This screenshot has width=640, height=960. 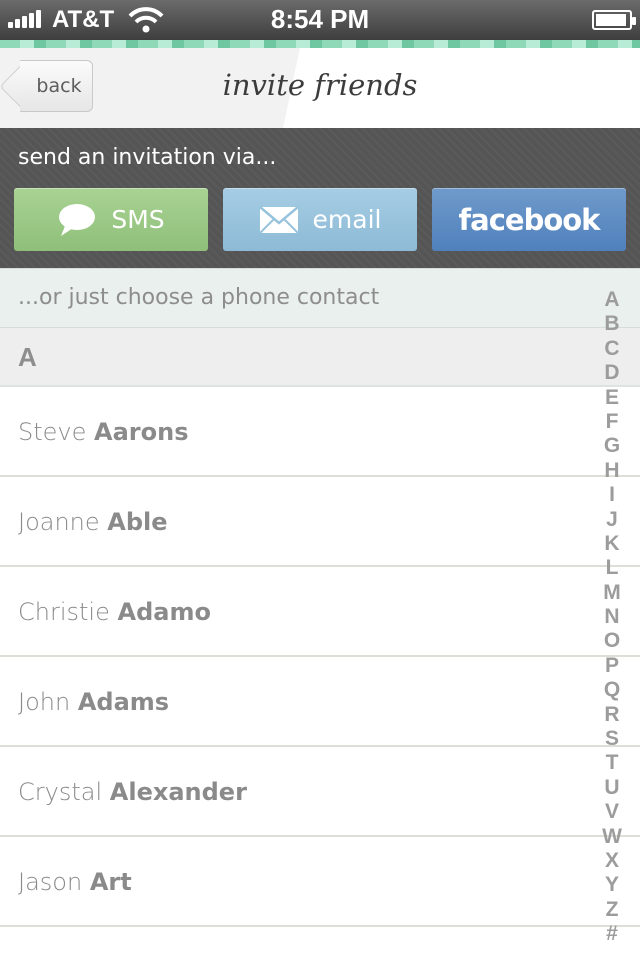 I want to click on index-letter: H, so click(x=611, y=471).